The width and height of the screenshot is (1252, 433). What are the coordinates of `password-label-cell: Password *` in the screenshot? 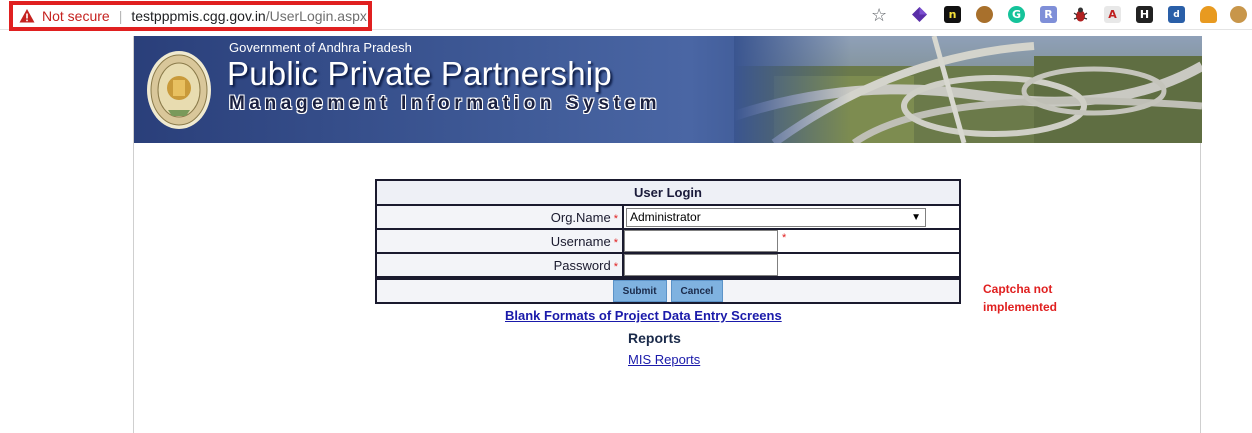 It's located at (500, 265).